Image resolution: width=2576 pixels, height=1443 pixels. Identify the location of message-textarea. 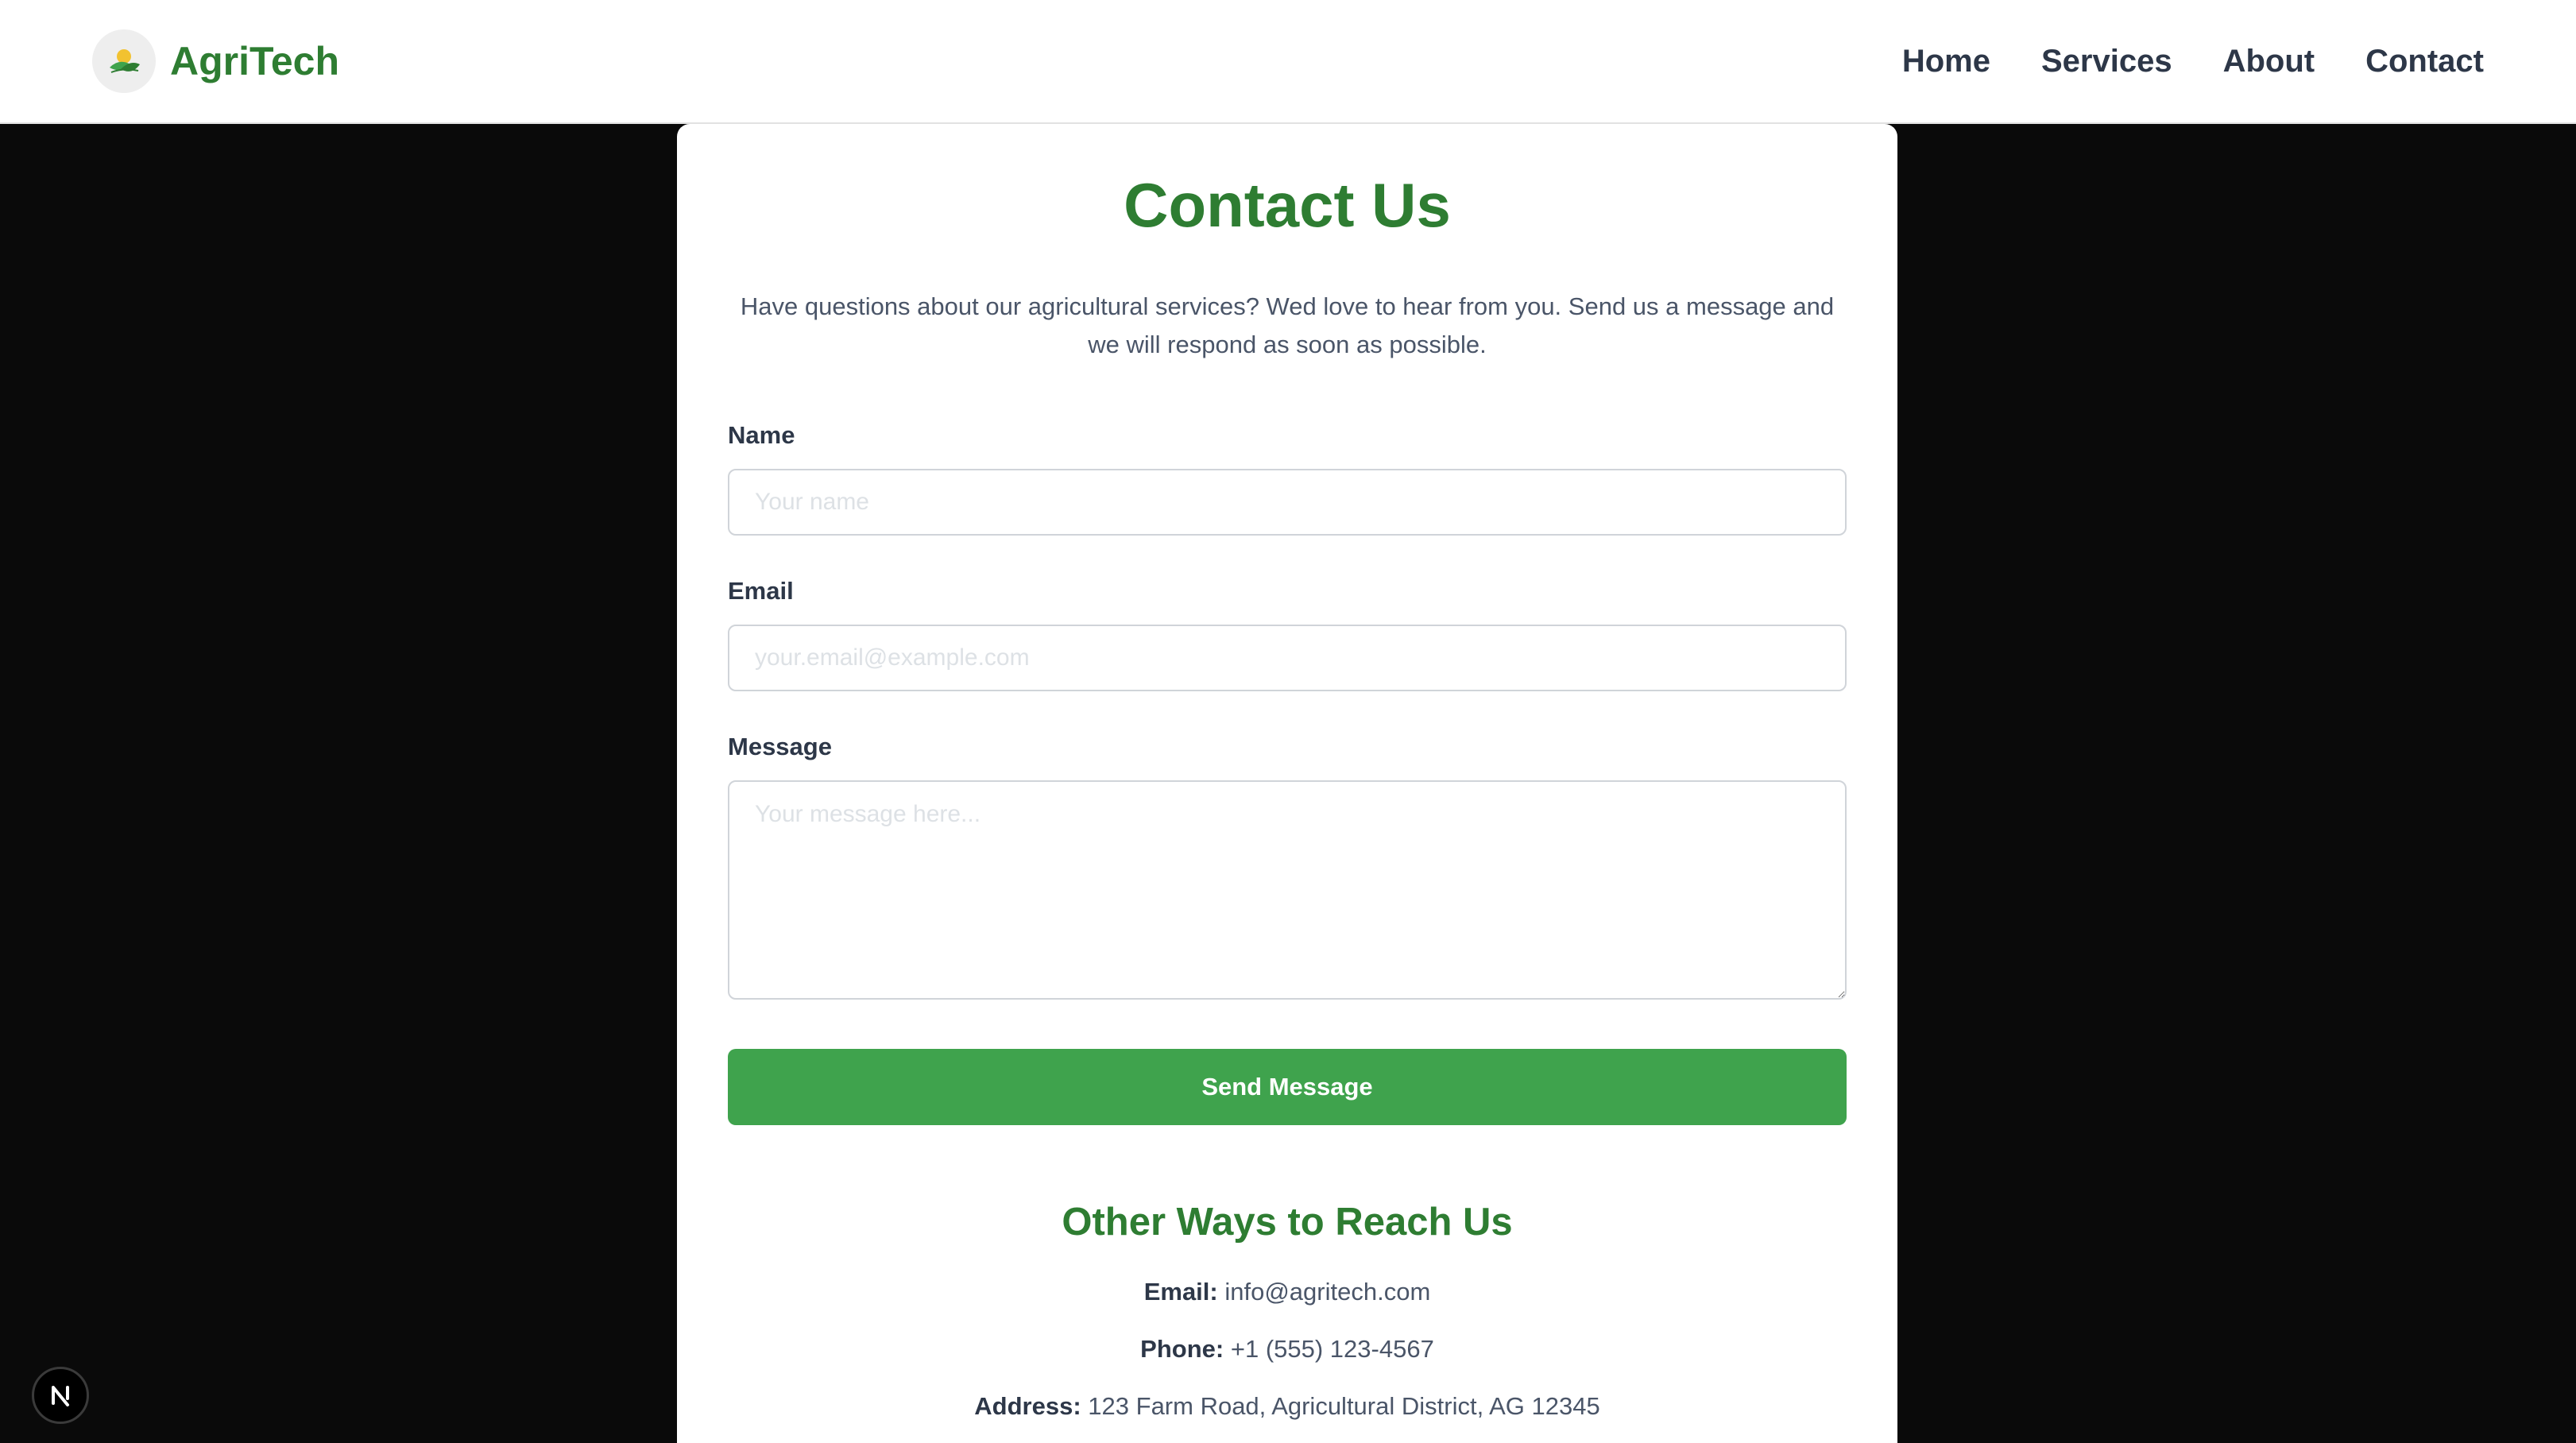
(1287, 890).